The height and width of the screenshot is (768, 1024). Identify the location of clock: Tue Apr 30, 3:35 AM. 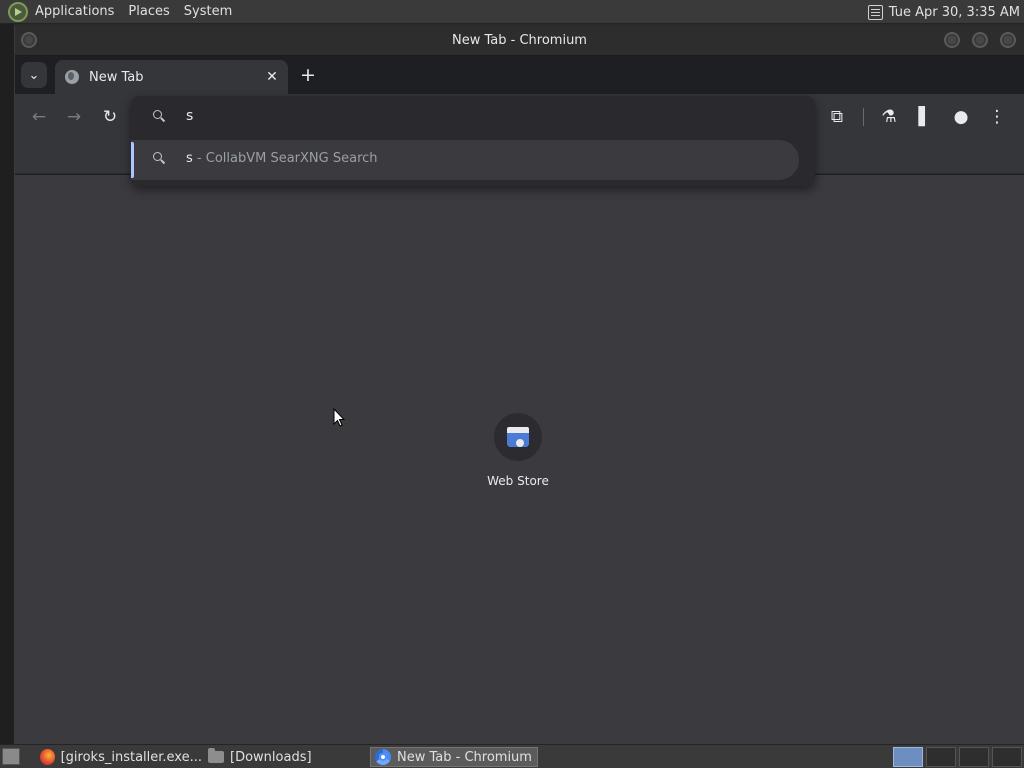
(943, 12).